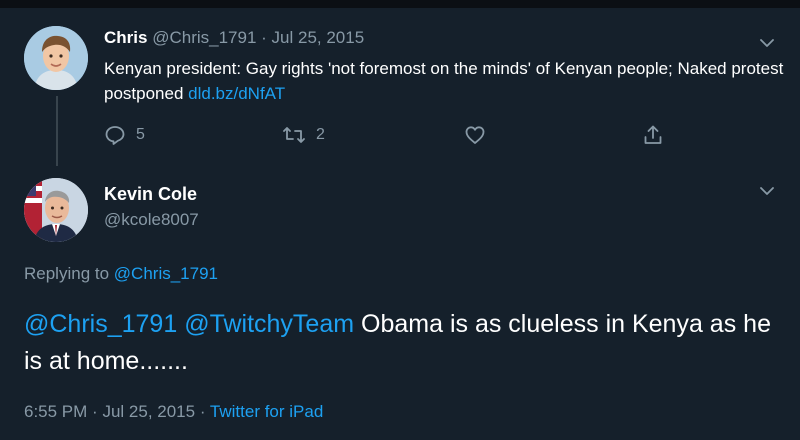  Describe the element at coordinates (57, 131) in the screenshot. I see `thread-connector` at that location.